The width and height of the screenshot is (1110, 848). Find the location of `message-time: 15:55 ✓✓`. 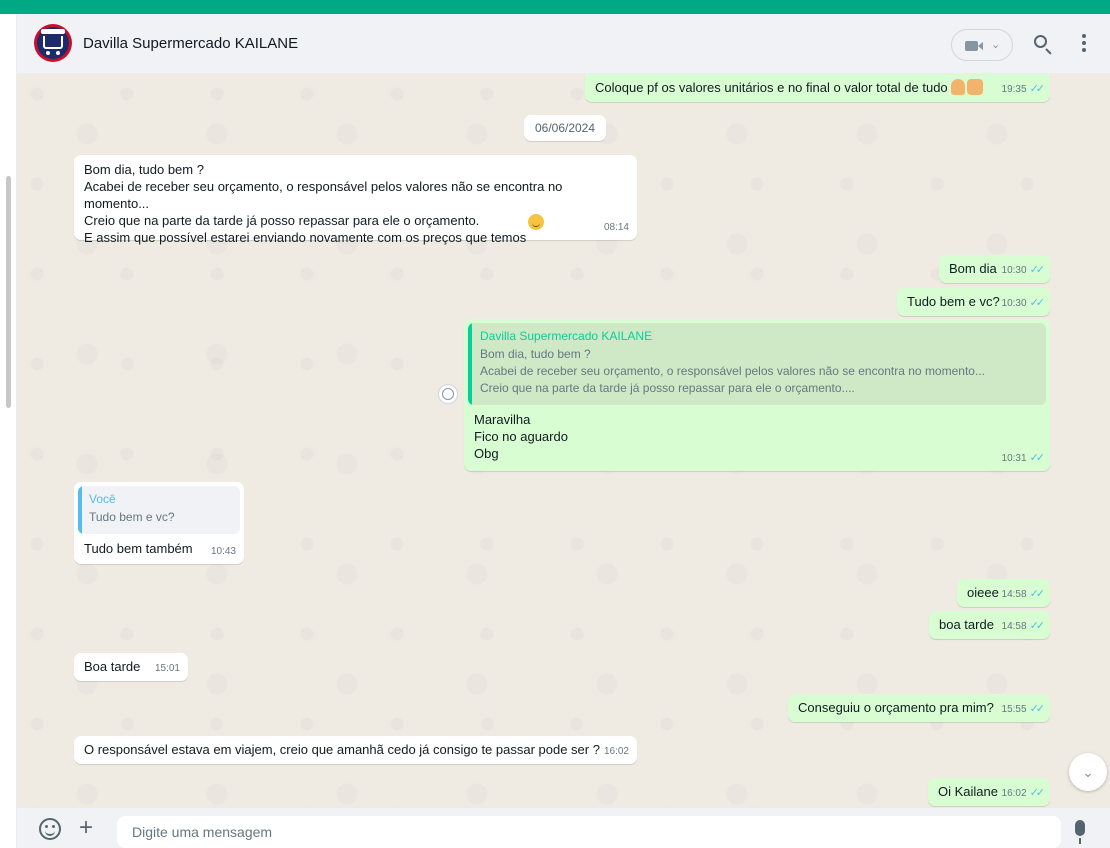

message-time: 15:55 ✓✓ is located at coordinates (1023, 709).